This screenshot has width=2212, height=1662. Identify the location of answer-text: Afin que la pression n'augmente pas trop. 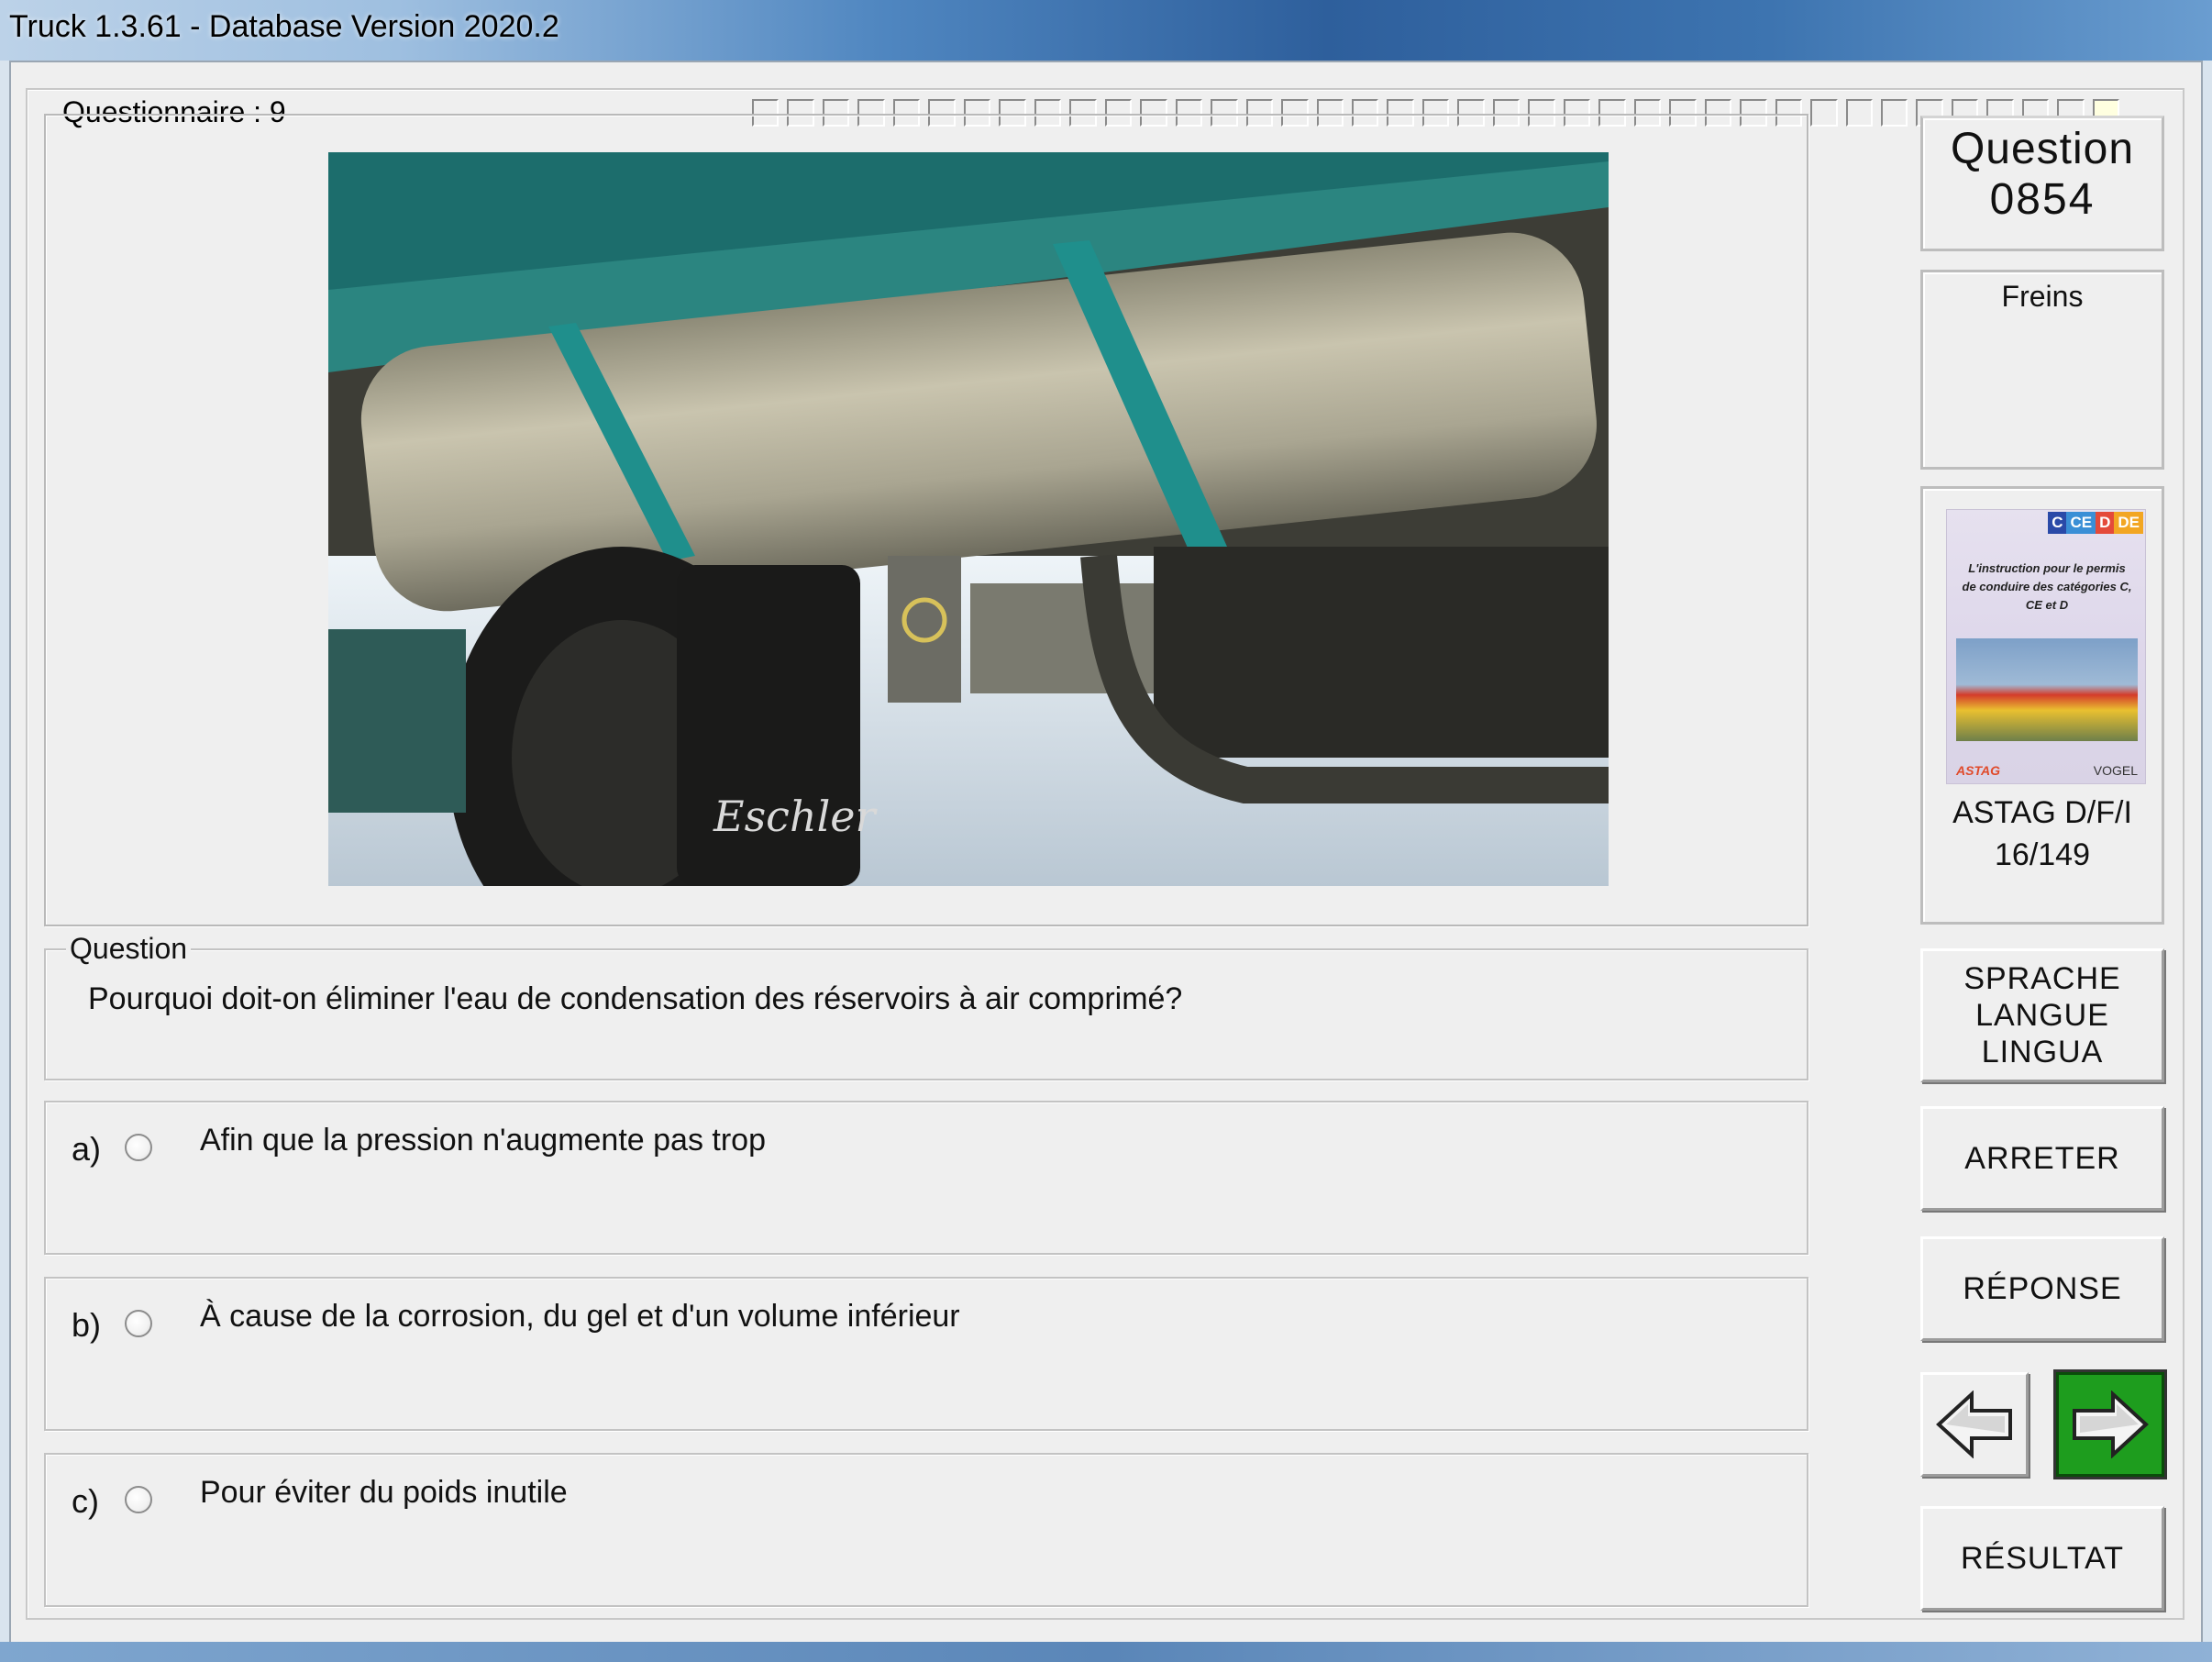
(483, 1140).